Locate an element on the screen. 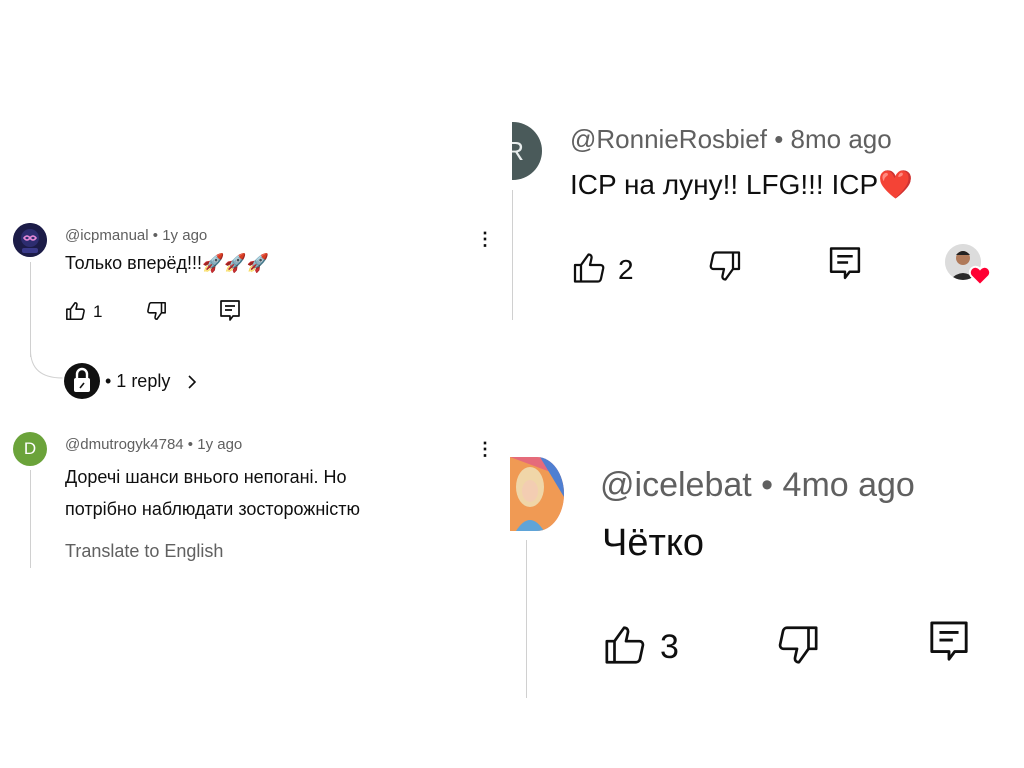 The width and height of the screenshot is (1024, 768). comment-header: @dmutrogyk4784 • 1y ago is located at coordinates (153, 444).